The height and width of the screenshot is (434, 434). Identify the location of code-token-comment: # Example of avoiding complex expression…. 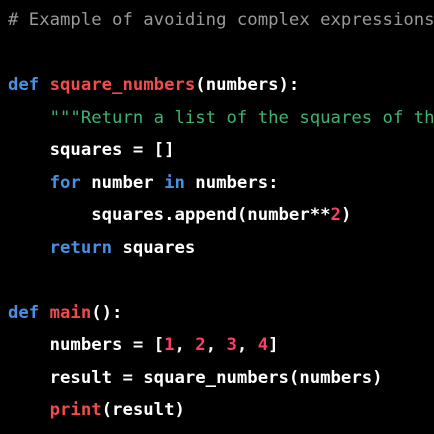
(221, 20).